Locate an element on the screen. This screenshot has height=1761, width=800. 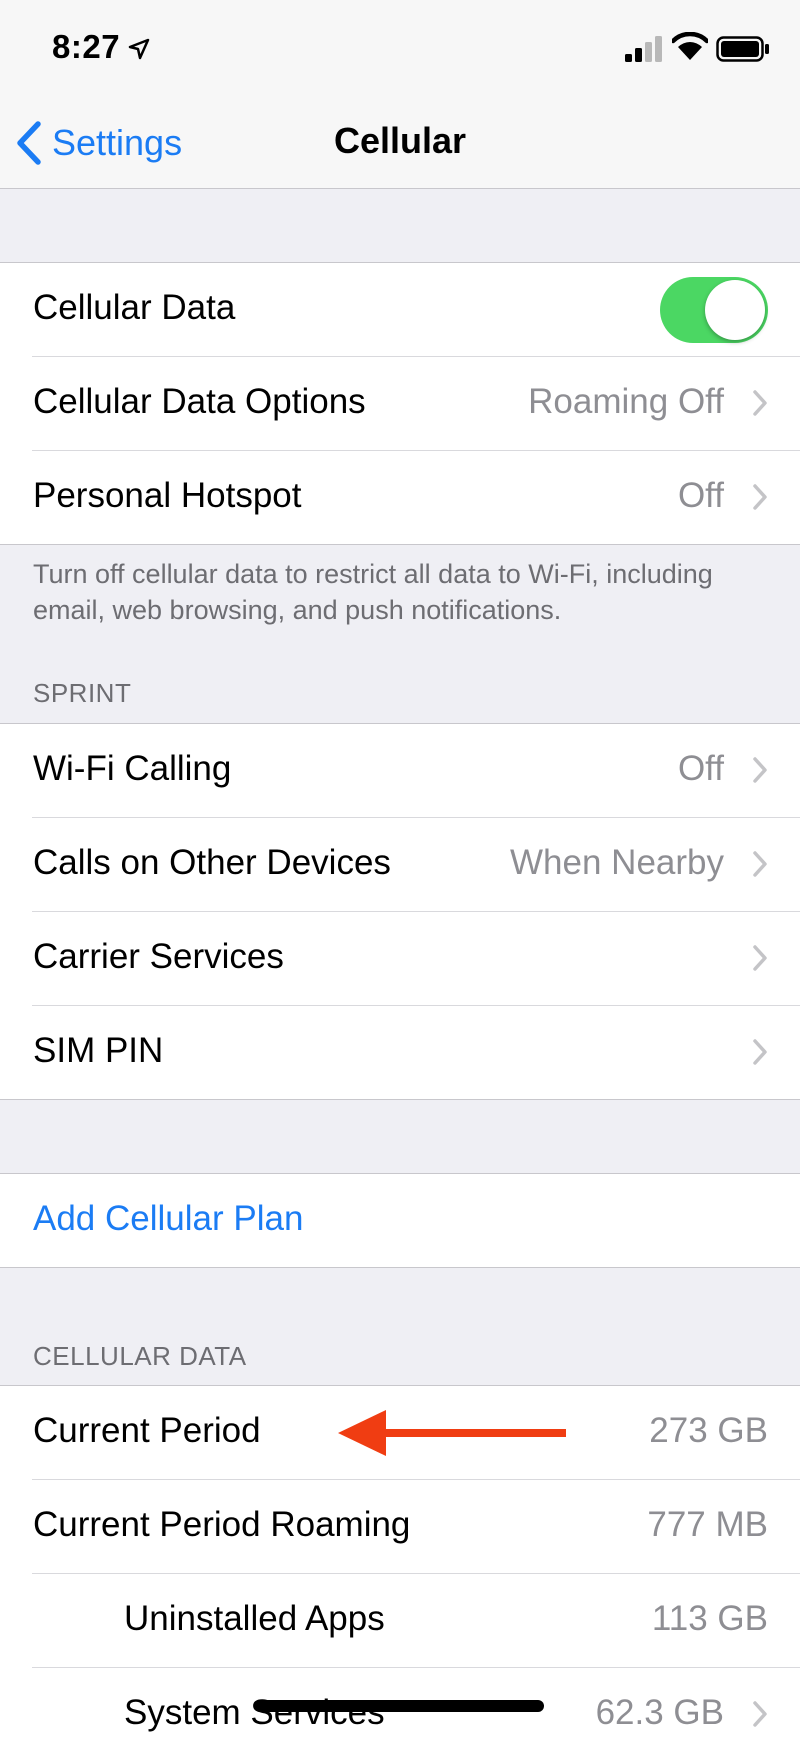
current-period-roaming-row: Current Period Roaming 777 MB is located at coordinates (416, 1527).